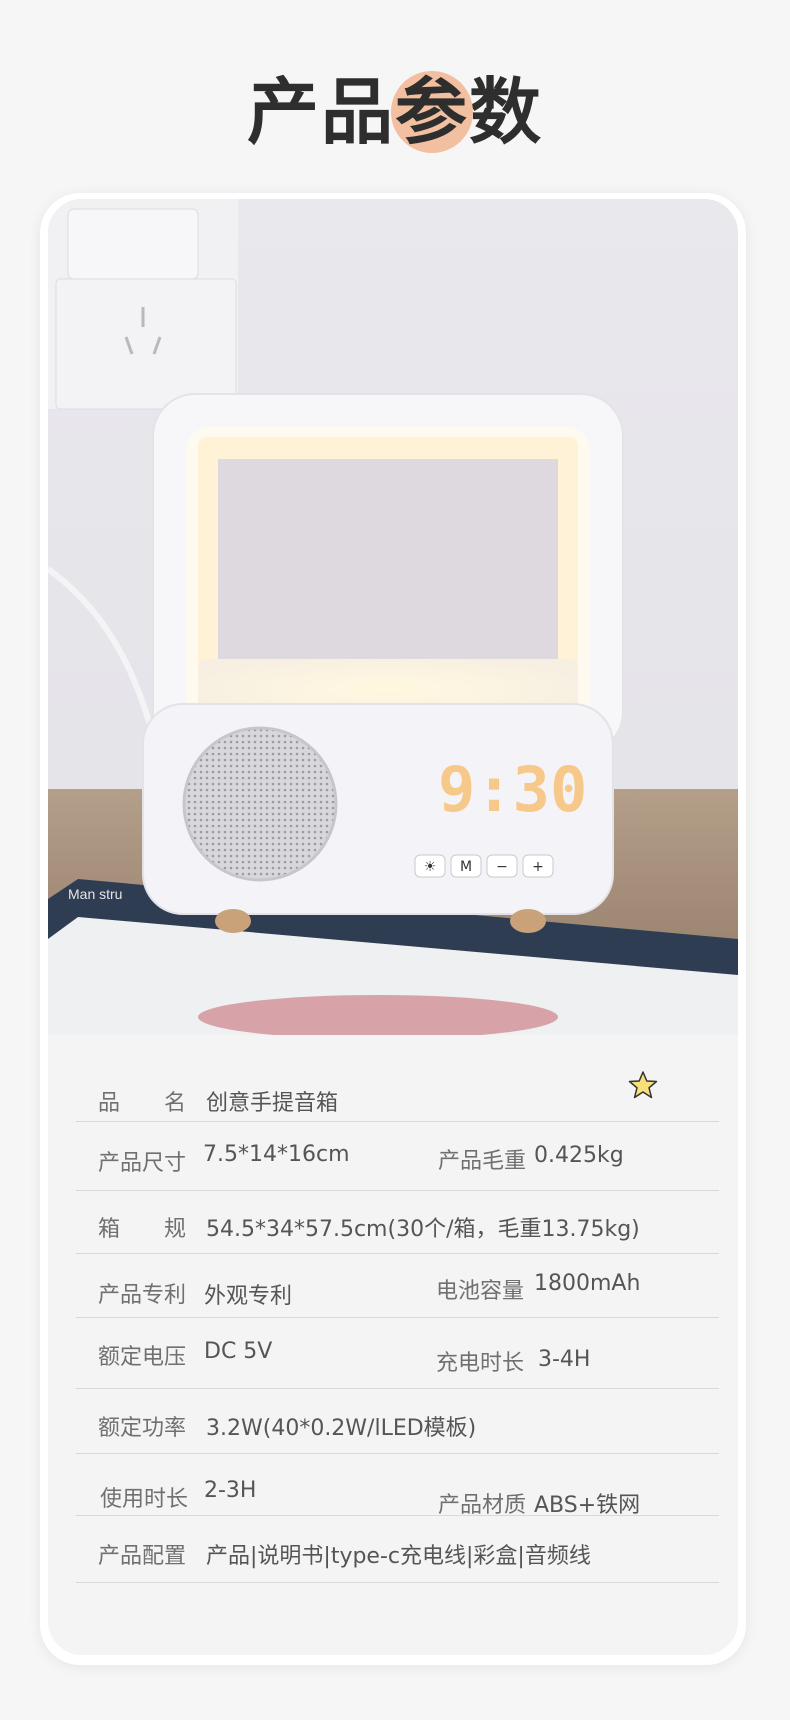  I want to click on label-voltage: 额定电压, so click(142, 1357).